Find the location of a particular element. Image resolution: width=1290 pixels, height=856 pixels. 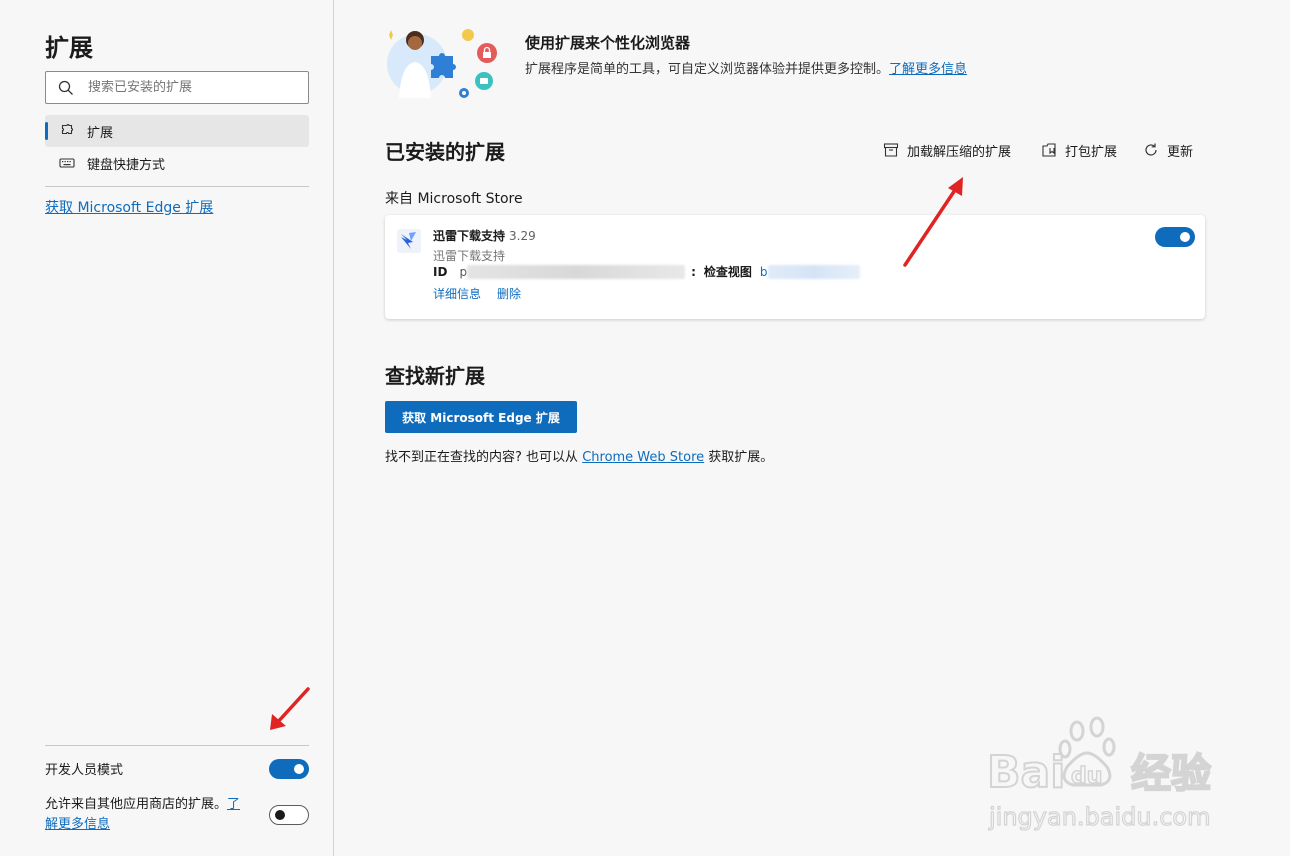

pack-icon is located at coordinates (1049, 150).